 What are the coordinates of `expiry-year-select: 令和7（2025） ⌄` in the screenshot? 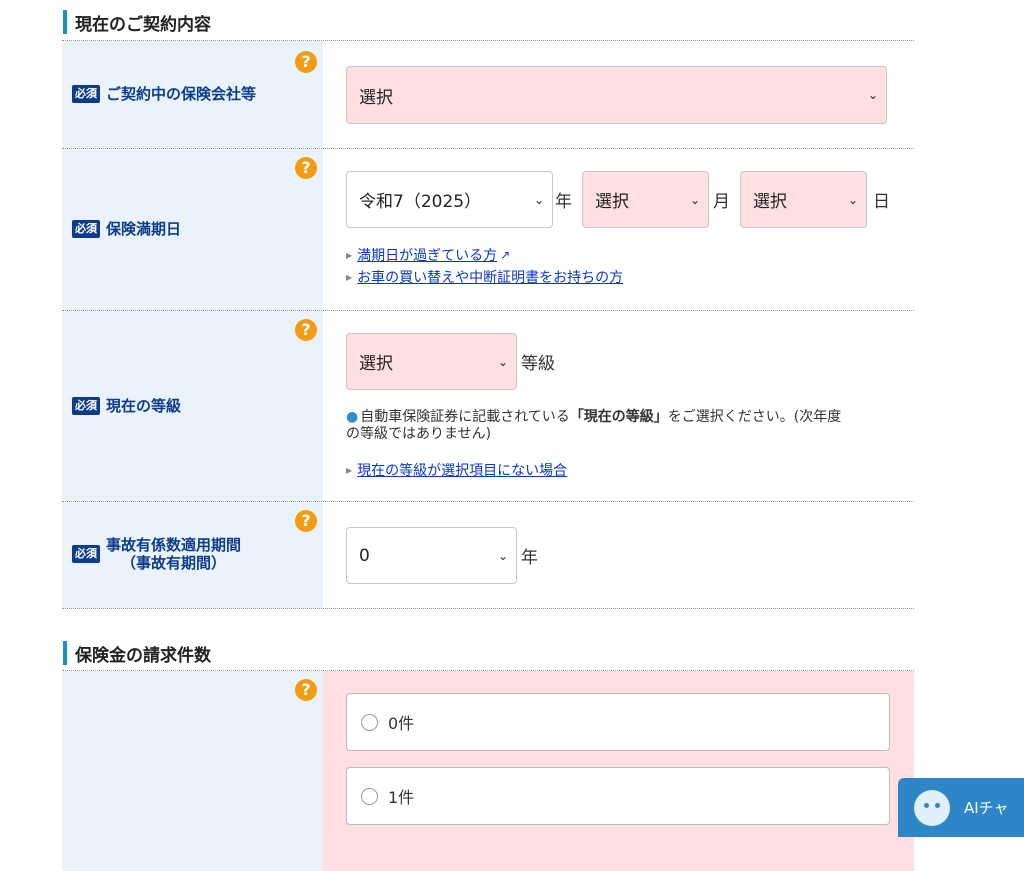 It's located at (449, 199).